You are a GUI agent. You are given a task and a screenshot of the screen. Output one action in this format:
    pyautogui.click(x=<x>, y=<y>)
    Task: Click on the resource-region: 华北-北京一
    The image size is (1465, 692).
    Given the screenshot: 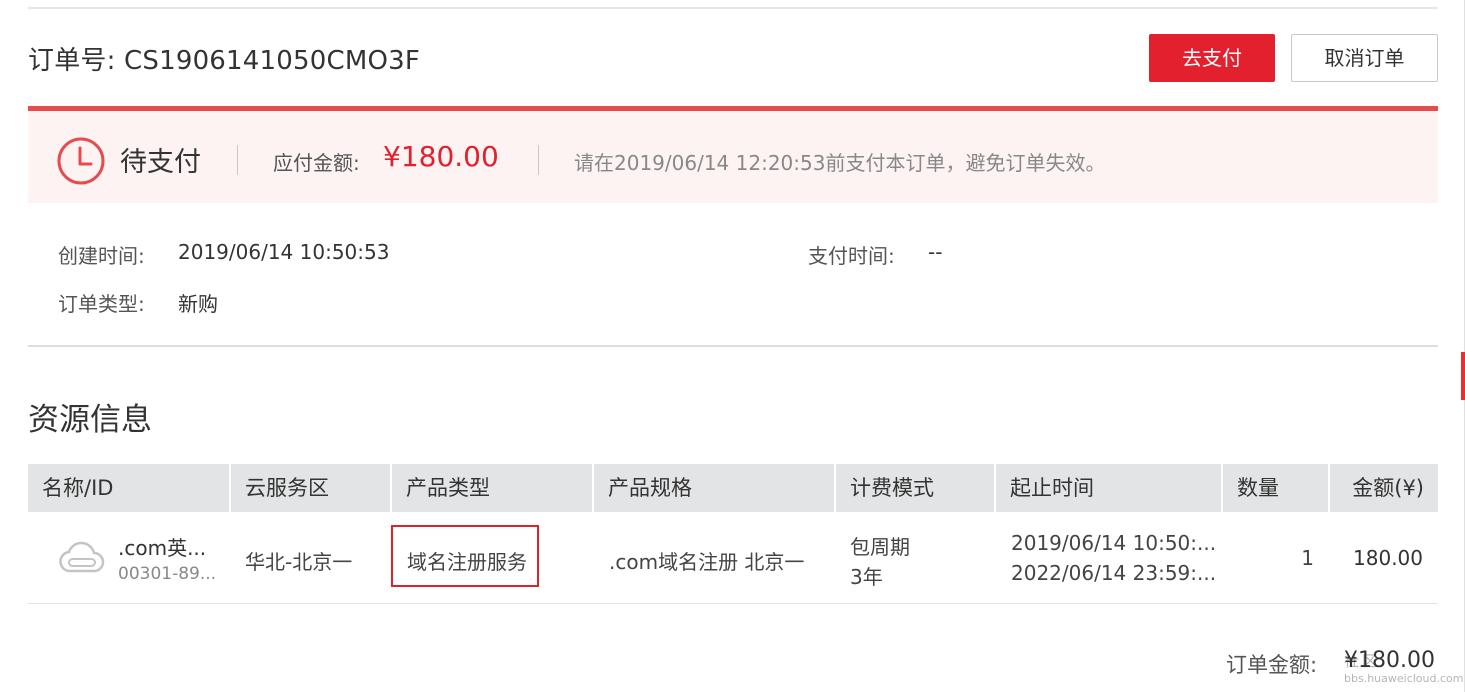 What is the action you would take?
    pyautogui.click(x=299, y=562)
    